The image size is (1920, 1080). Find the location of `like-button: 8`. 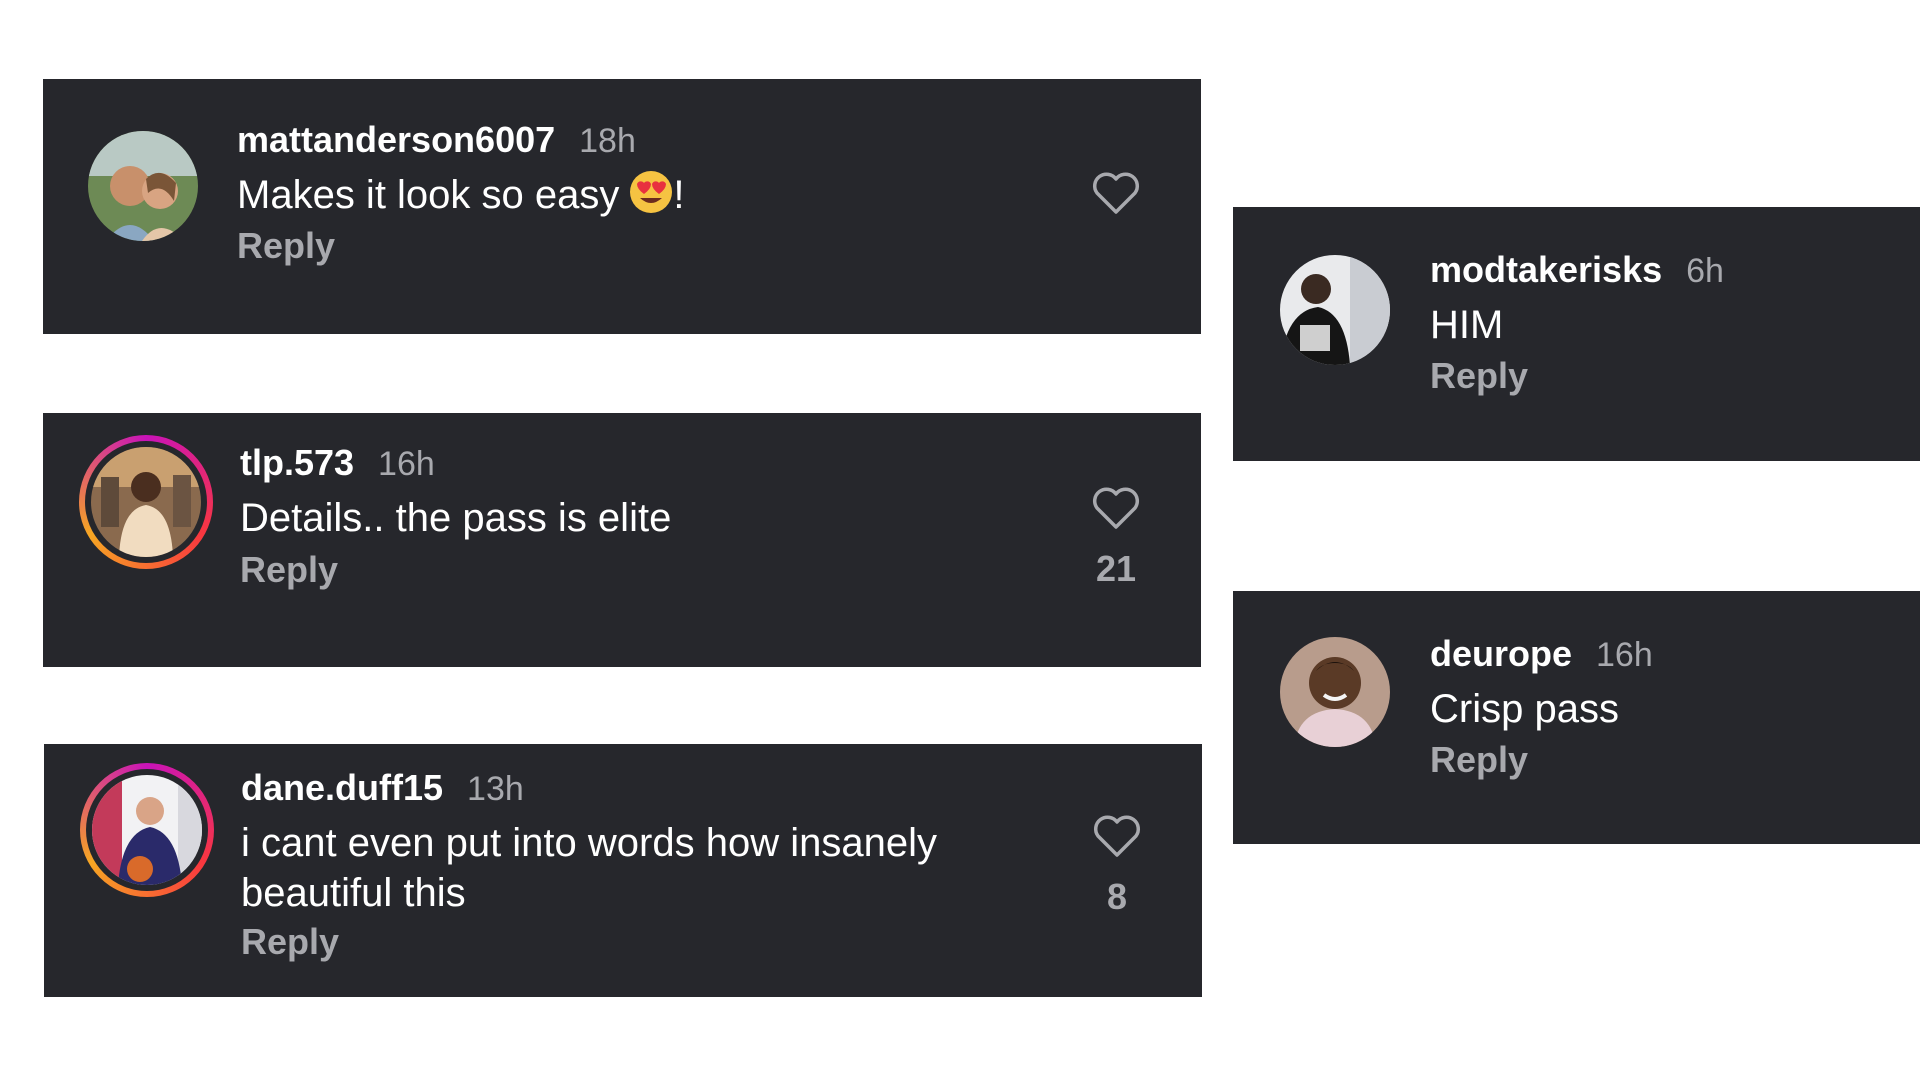

like-button: 8 is located at coordinates (1117, 866).